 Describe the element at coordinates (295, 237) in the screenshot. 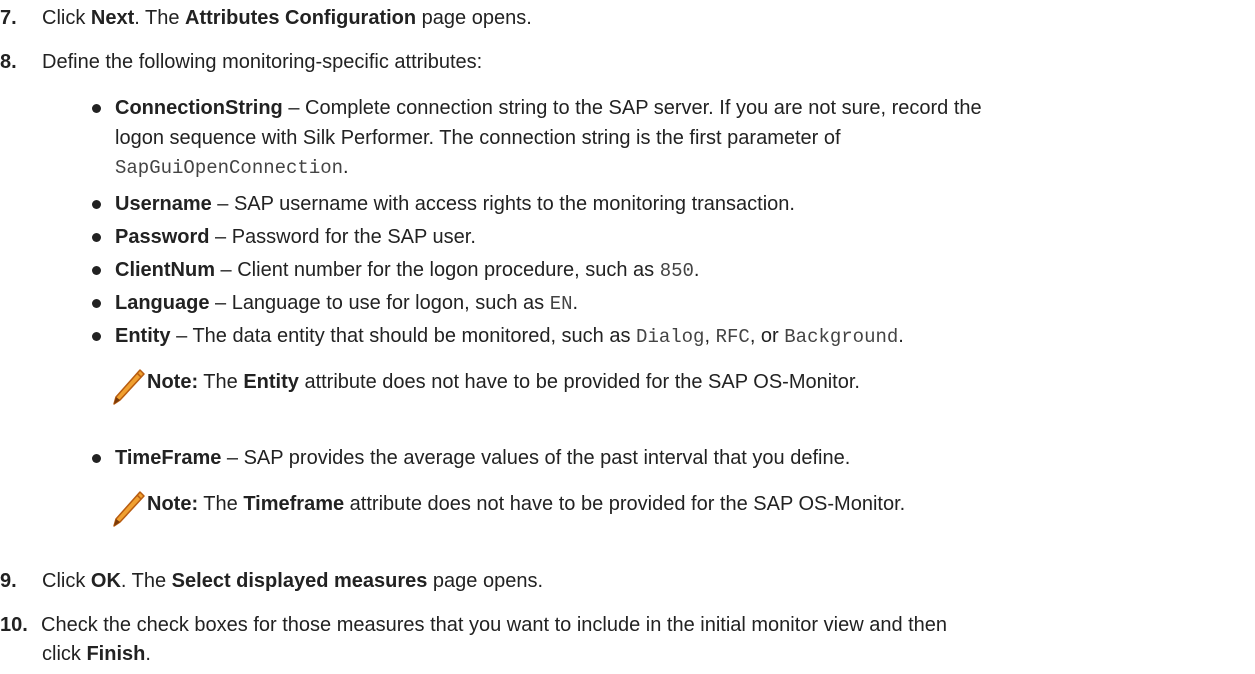

I see `attr-password: Password – Password for the SAP user.` at that location.